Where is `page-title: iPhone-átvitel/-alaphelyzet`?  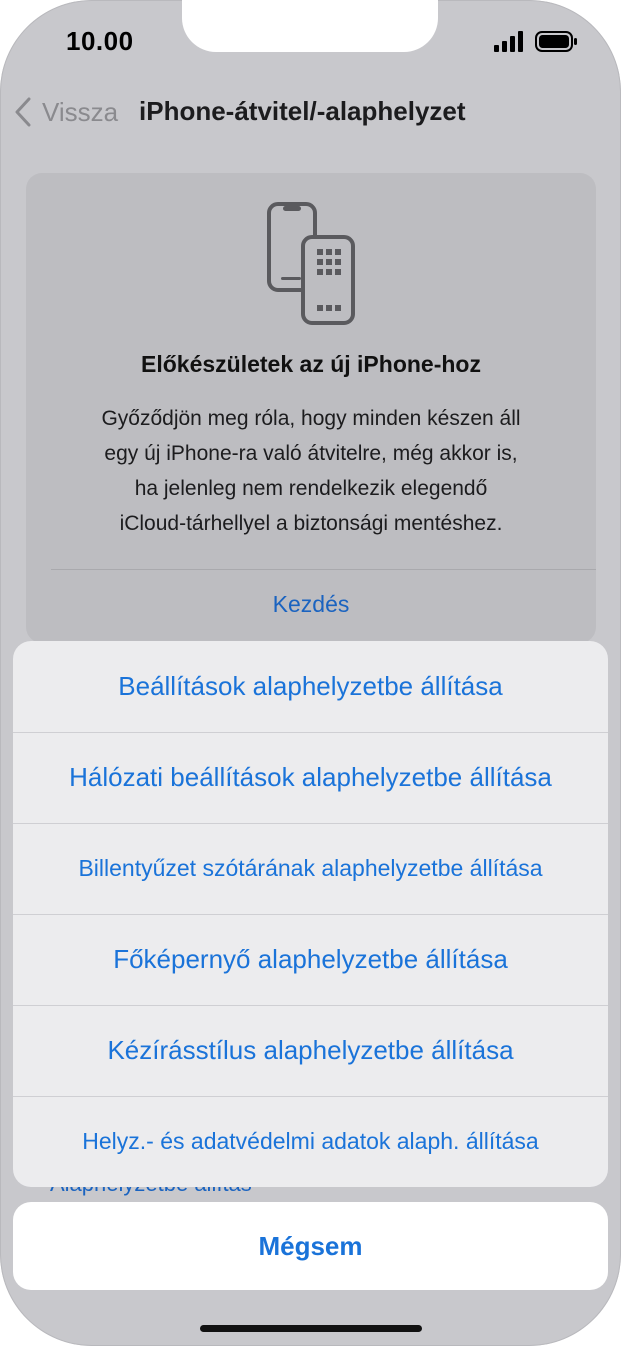 page-title: iPhone-átvitel/-alaphelyzet is located at coordinates (302, 111).